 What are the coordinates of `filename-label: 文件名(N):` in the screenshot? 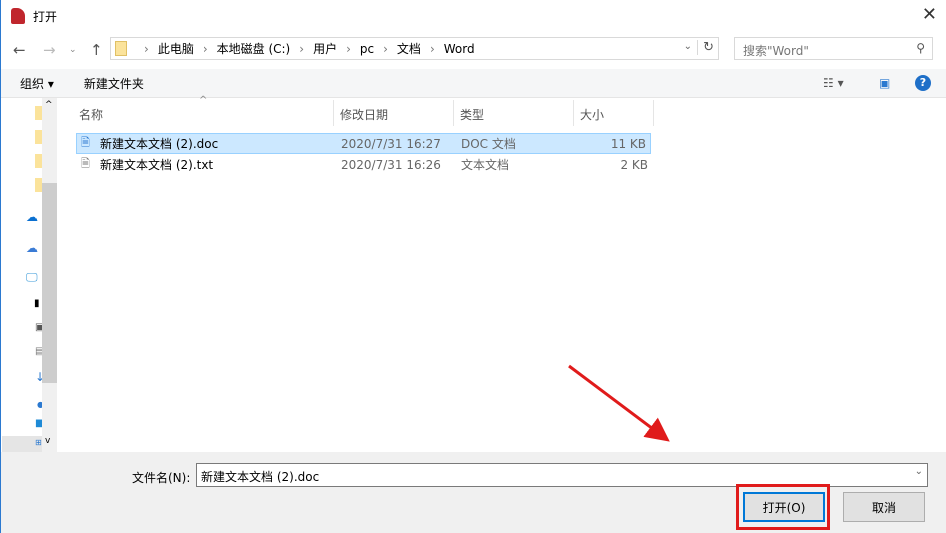 It's located at (161, 478).